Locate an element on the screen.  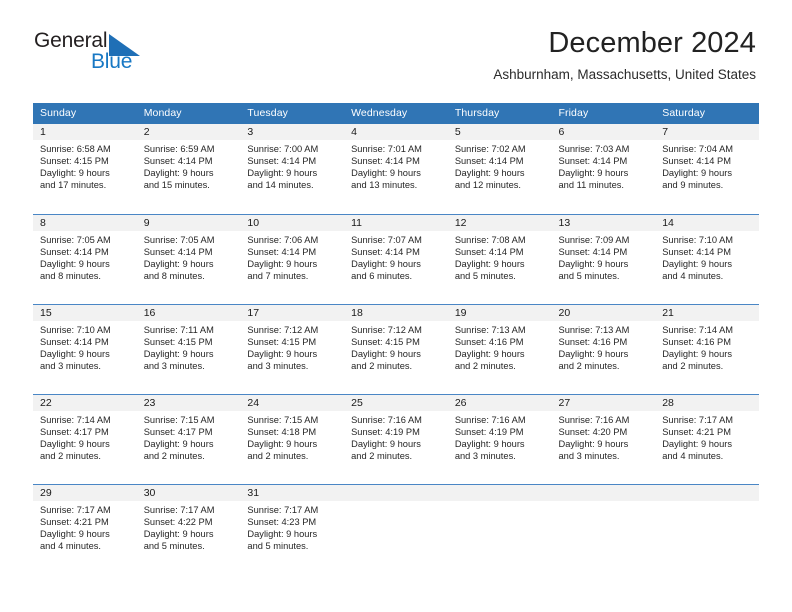
sunrise-text: Sunrise: 7:04 AM is located at coordinates (698, 149).